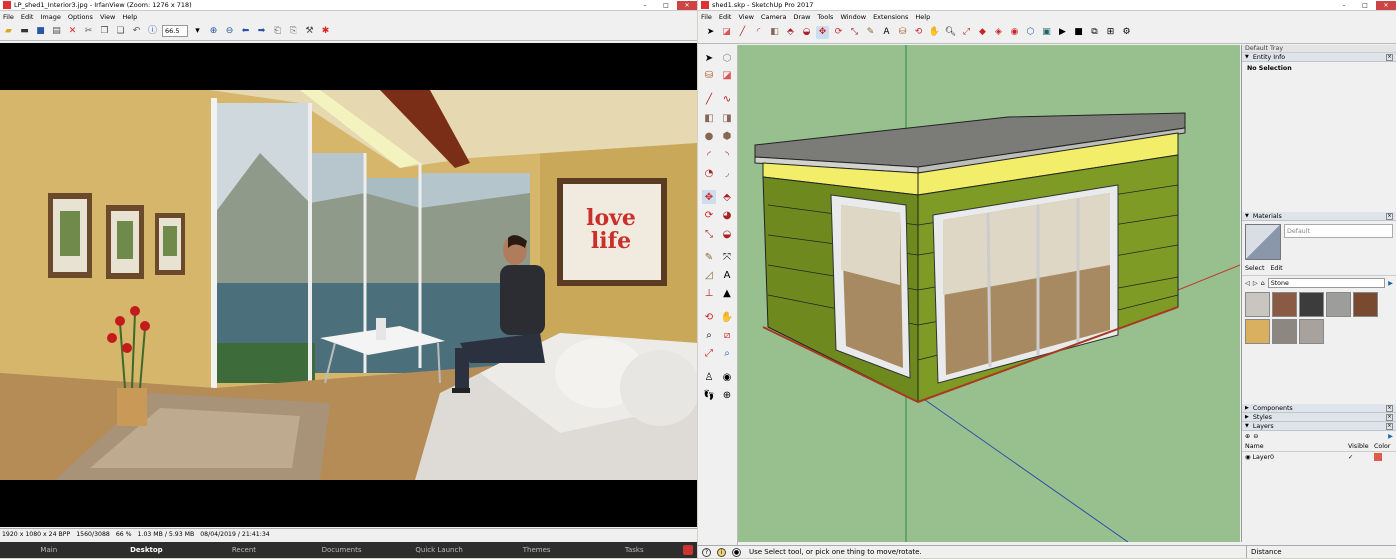  I want to click on lt-zoom-extents-icon: ⤢, so click(709, 353).